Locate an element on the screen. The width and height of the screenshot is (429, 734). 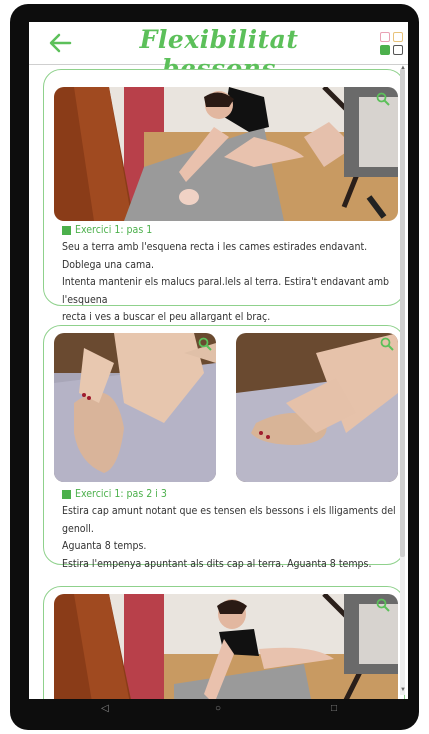
exercise-title-text: Exercici 1: pas 2 i 3 is located at coordinates (121, 494).